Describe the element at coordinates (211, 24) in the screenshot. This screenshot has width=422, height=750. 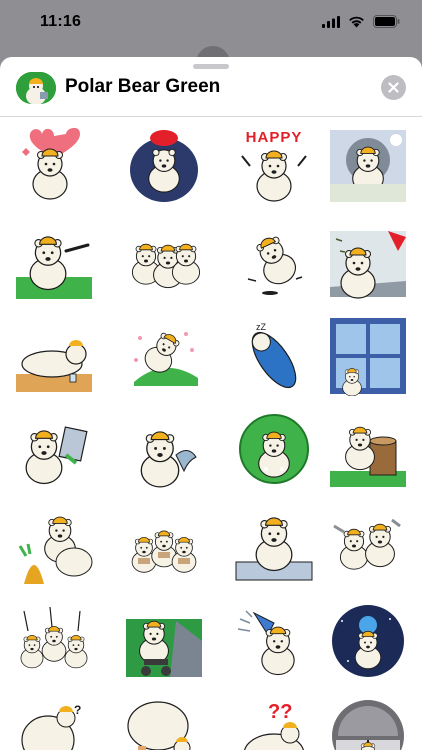
I see `status-bar: 11:16` at that location.